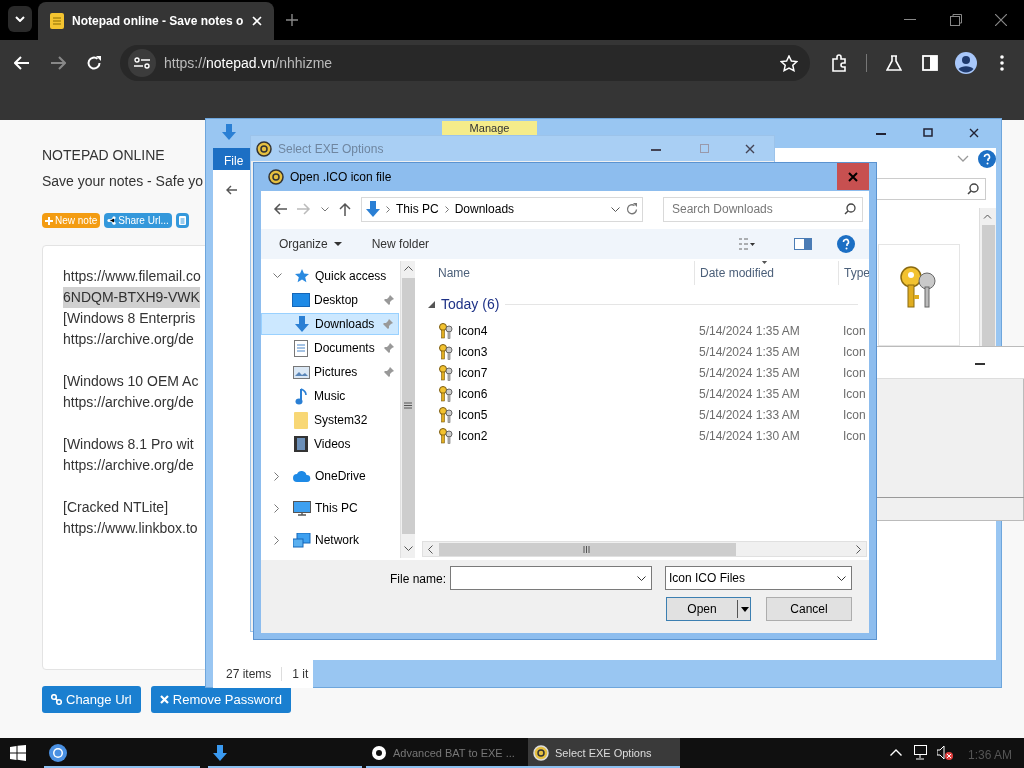  Describe the element at coordinates (325, 209) in the screenshot. I see `recent-dropdown-icon` at that location.